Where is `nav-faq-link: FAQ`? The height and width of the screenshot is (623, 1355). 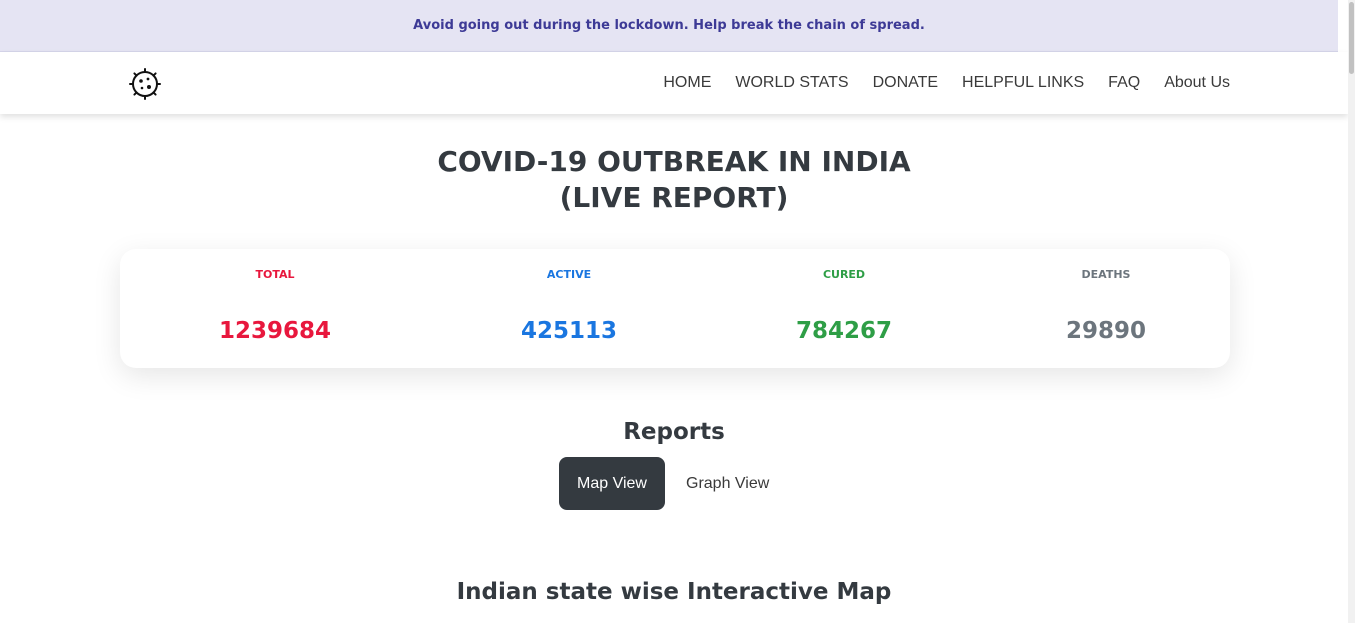 nav-faq-link: FAQ is located at coordinates (1124, 83).